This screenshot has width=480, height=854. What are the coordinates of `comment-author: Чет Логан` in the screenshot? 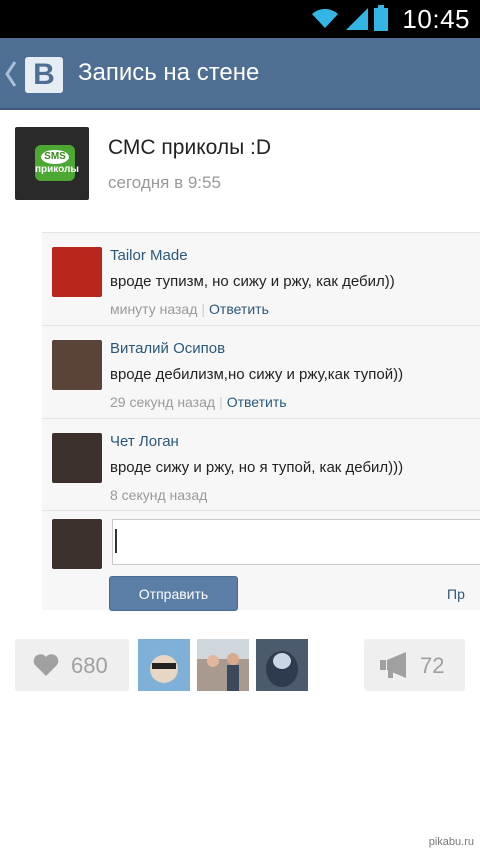 It's located at (144, 441).